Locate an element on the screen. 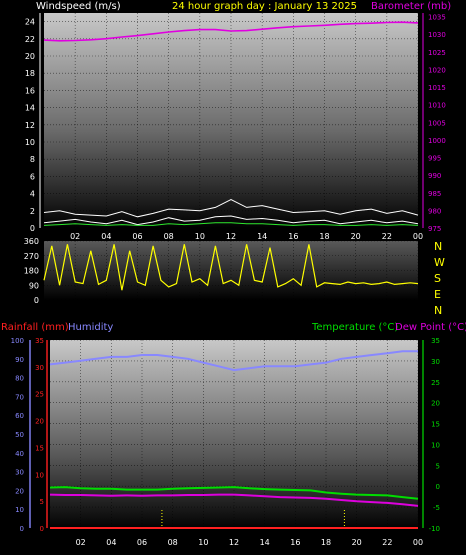 Image resolution: width=466 pixels, height=555 pixels. left-tick-label: 24 is located at coordinates (30, 22).